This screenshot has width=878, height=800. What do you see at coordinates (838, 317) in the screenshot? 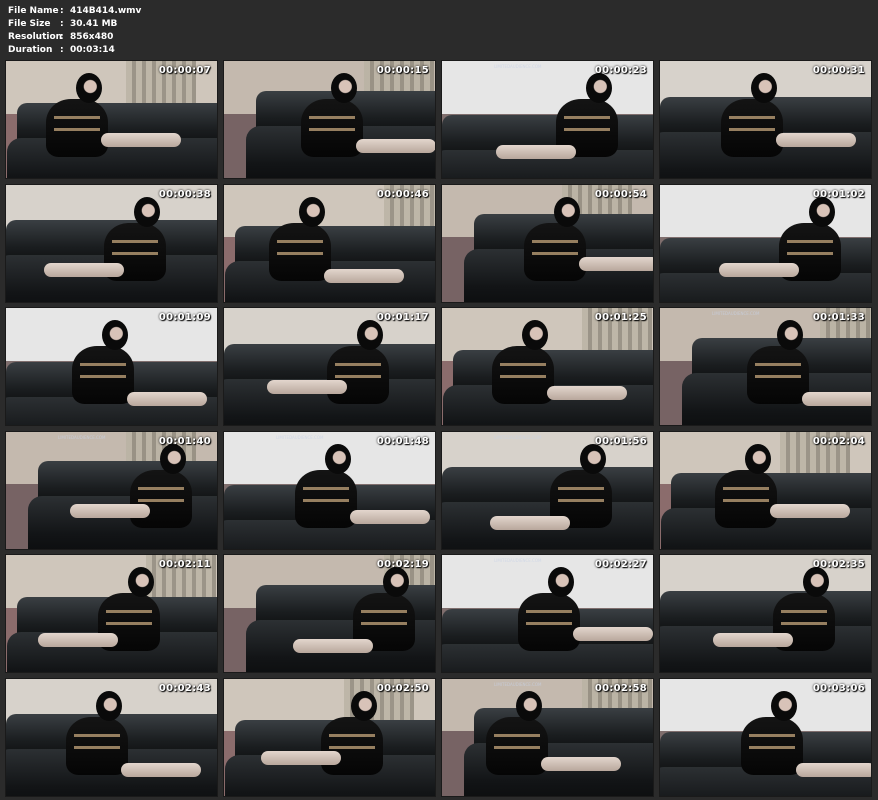
I see `timestamp-label: 00:01:33` at bounding box center [838, 317].